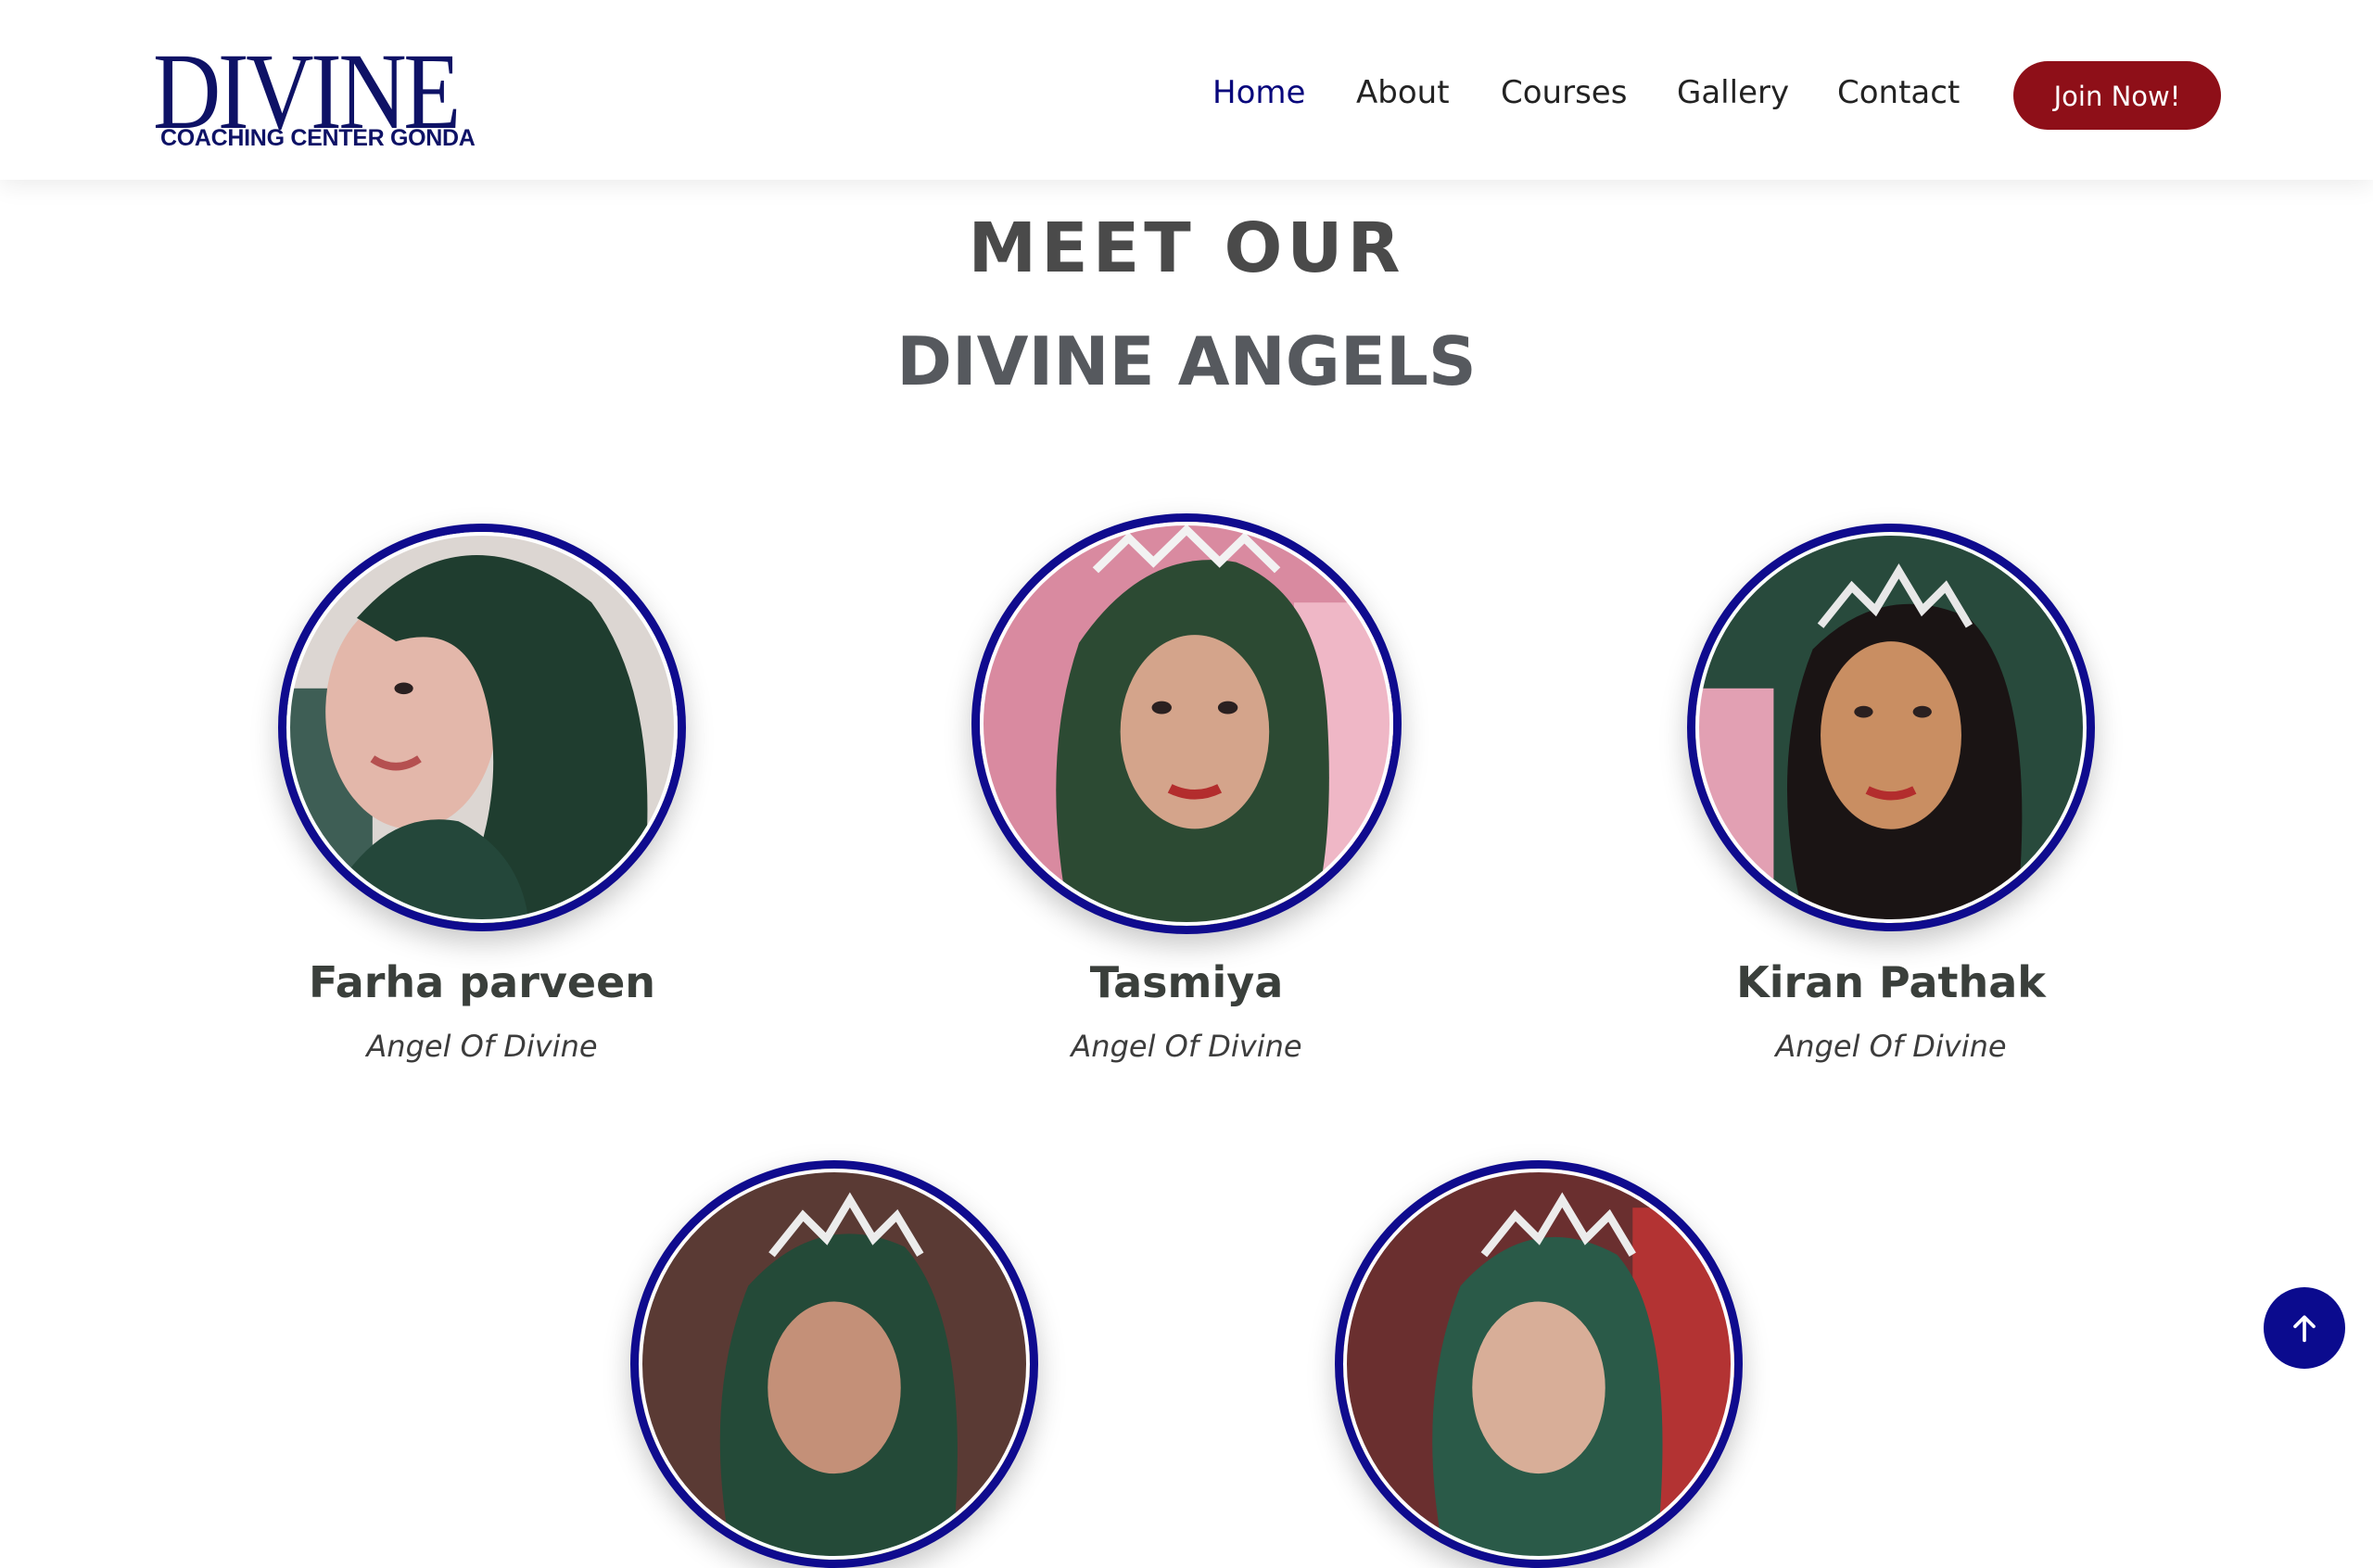 The height and width of the screenshot is (1568, 2373). I want to click on scroll-to-top-button, so click(2304, 1328).